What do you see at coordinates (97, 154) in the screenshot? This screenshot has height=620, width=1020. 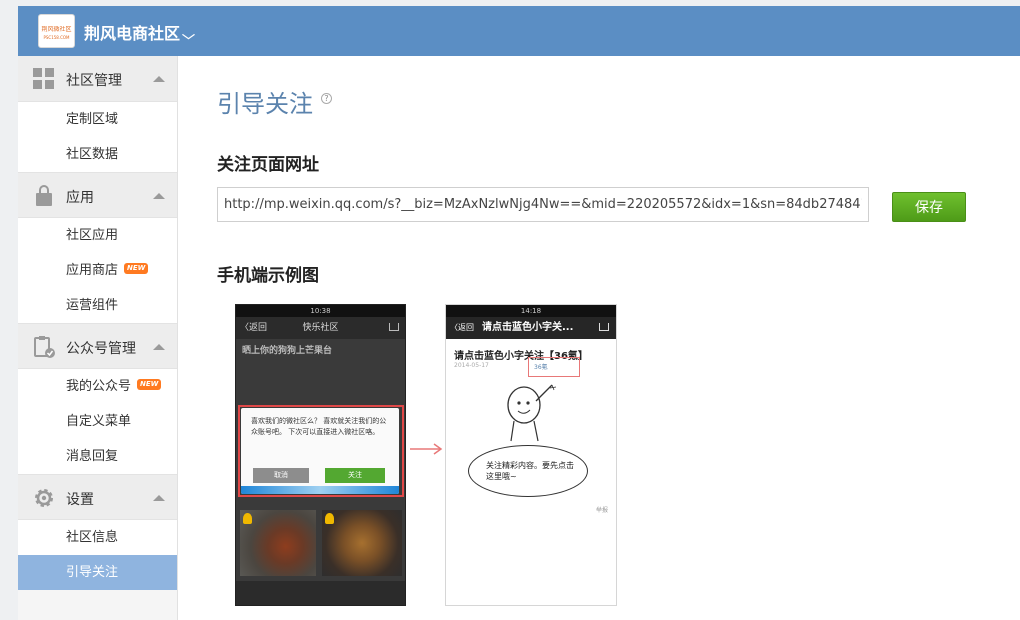 I see `sidebar-item-community-data: 社区数据` at bounding box center [97, 154].